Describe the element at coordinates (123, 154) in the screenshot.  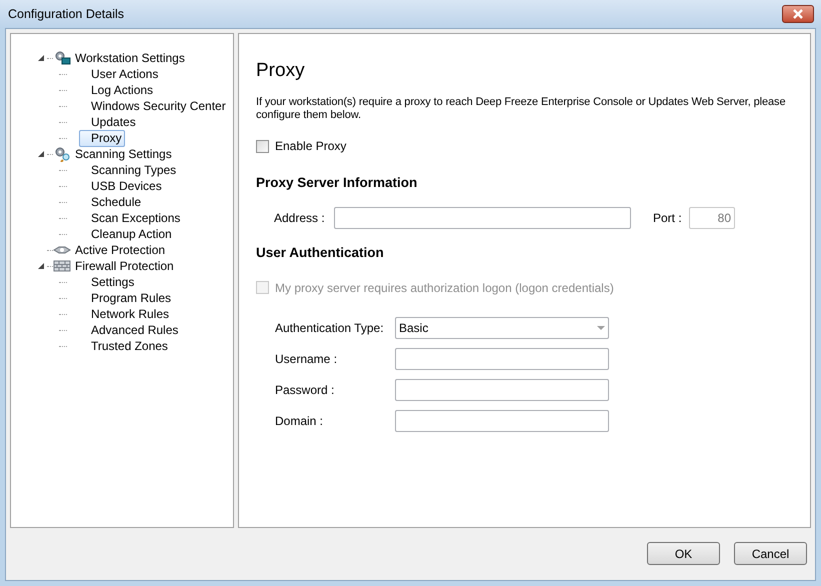
I see `tree-item: Scanning Settings` at that location.